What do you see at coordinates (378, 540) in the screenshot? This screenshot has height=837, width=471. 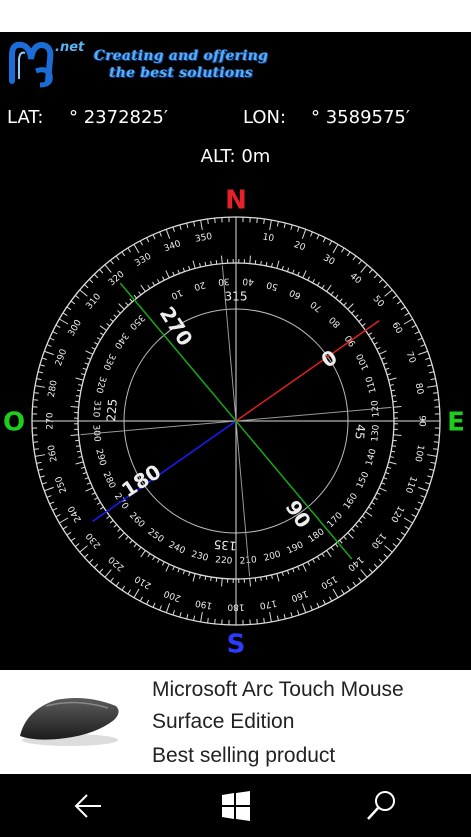 I see `outer-degree-label: 130` at bounding box center [378, 540].